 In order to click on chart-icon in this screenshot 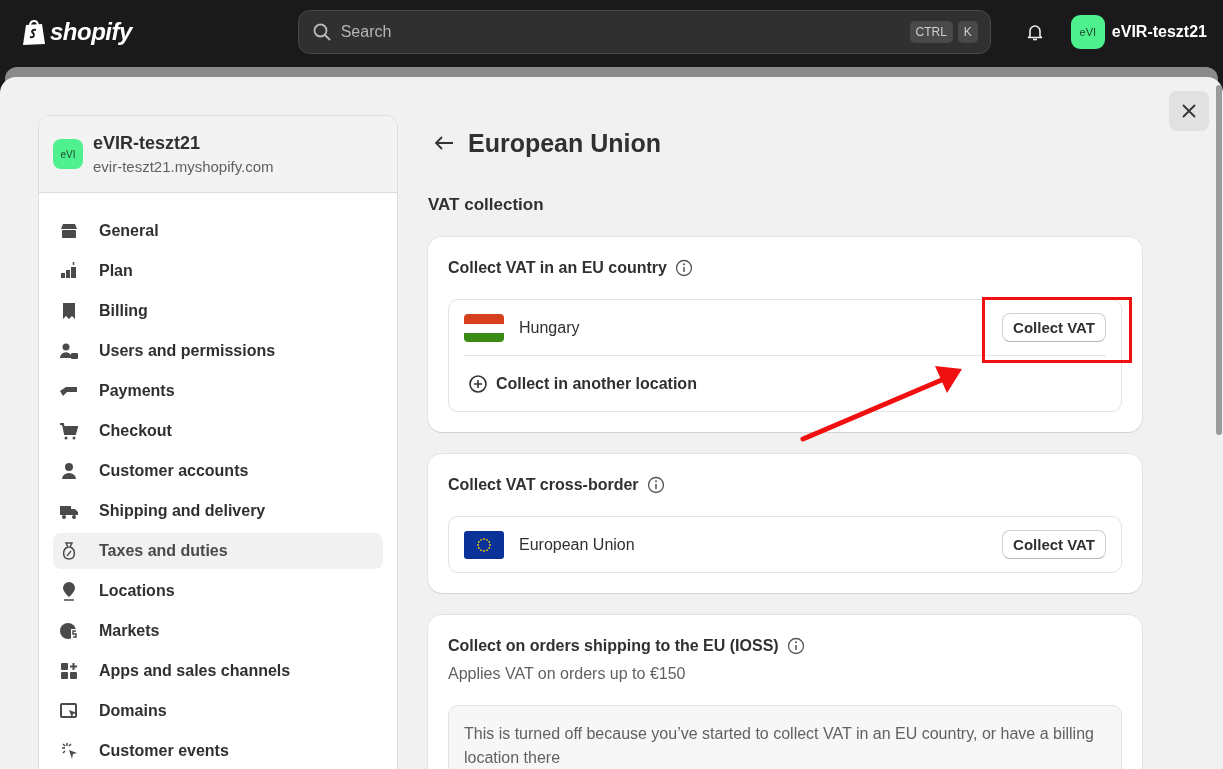, I will do `click(69, 271)`.